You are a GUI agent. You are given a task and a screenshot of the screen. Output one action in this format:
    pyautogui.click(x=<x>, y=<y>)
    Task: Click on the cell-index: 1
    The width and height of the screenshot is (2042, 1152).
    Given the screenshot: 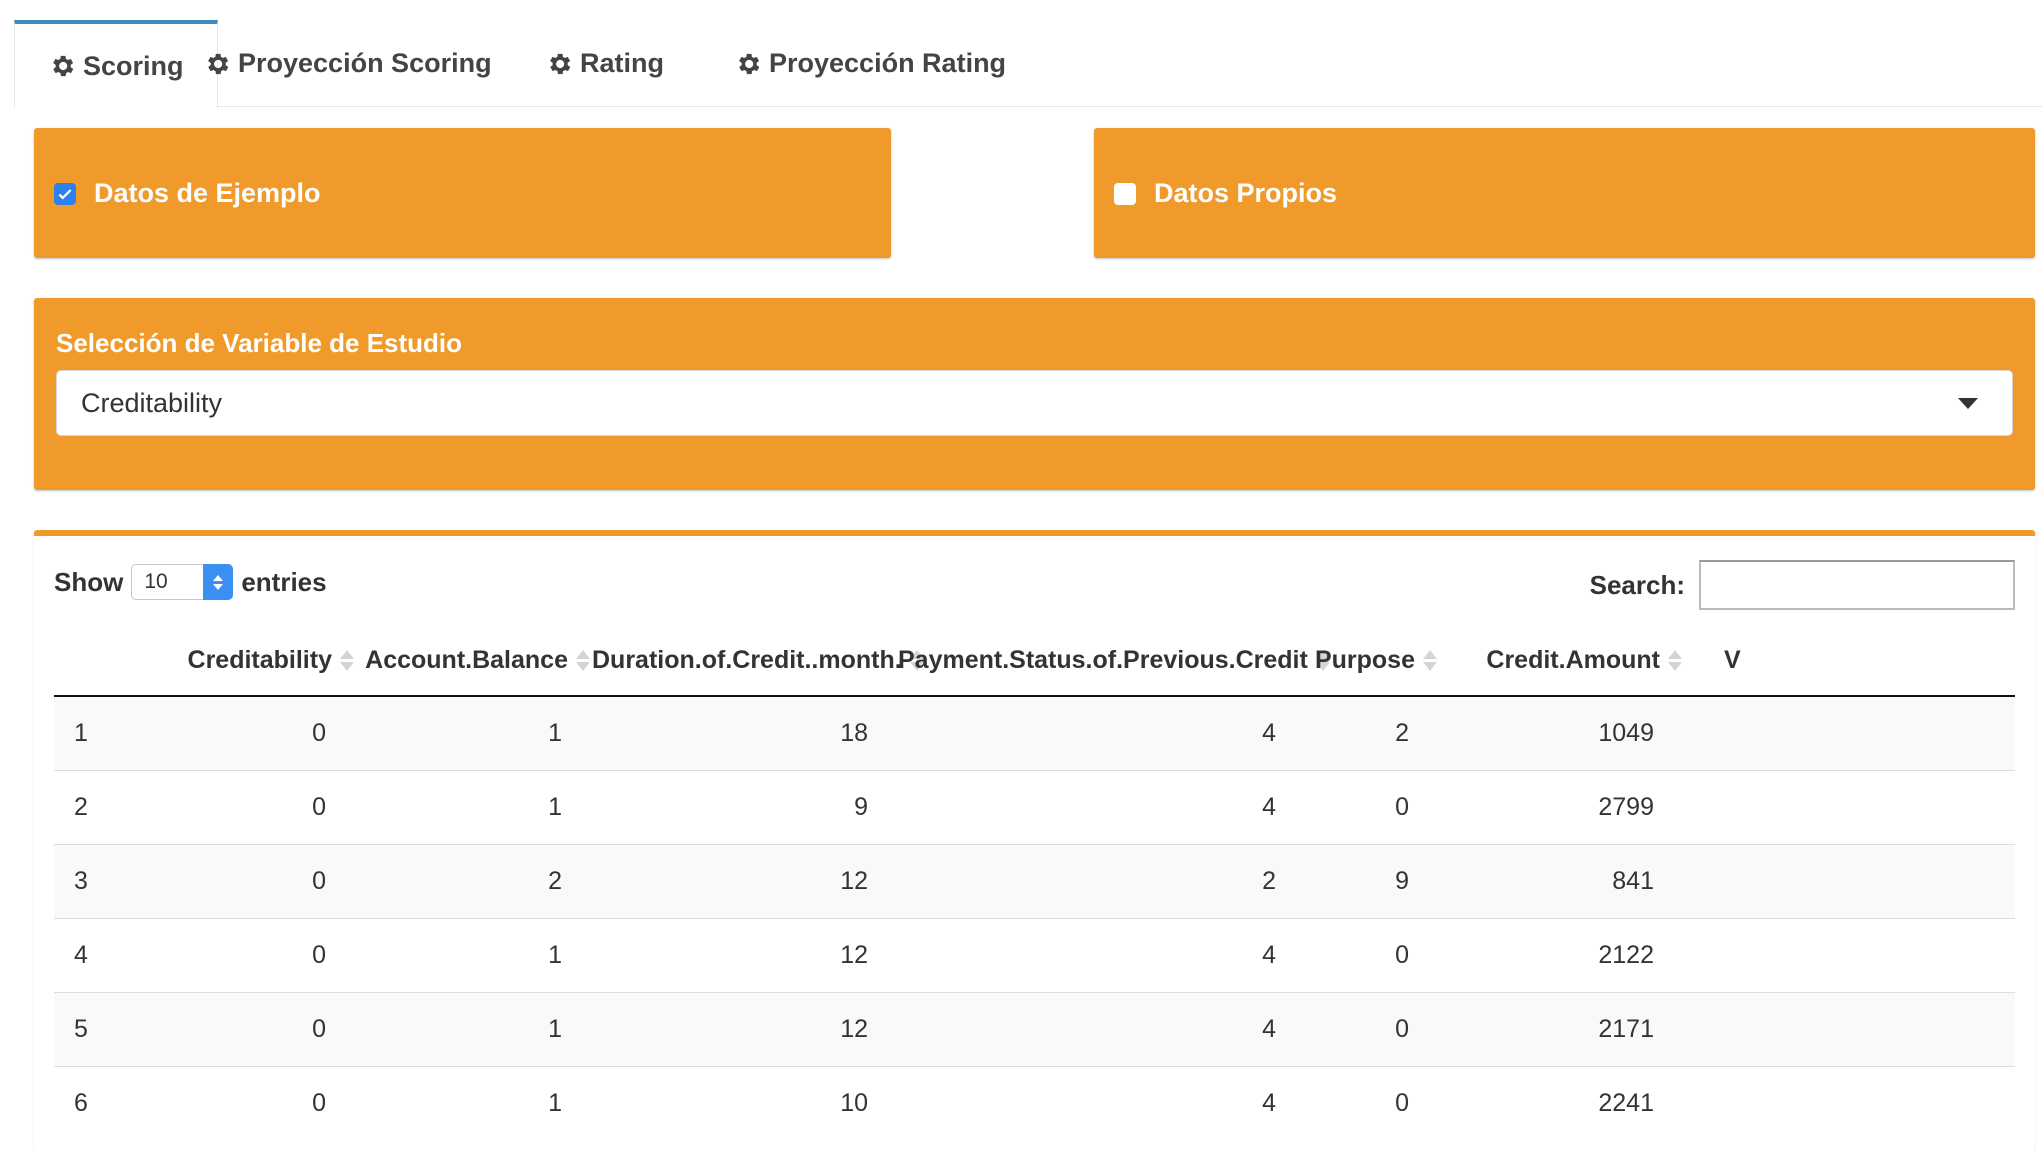 What is the action you would take?
    pyautogui.click(x=94, y=732)
    